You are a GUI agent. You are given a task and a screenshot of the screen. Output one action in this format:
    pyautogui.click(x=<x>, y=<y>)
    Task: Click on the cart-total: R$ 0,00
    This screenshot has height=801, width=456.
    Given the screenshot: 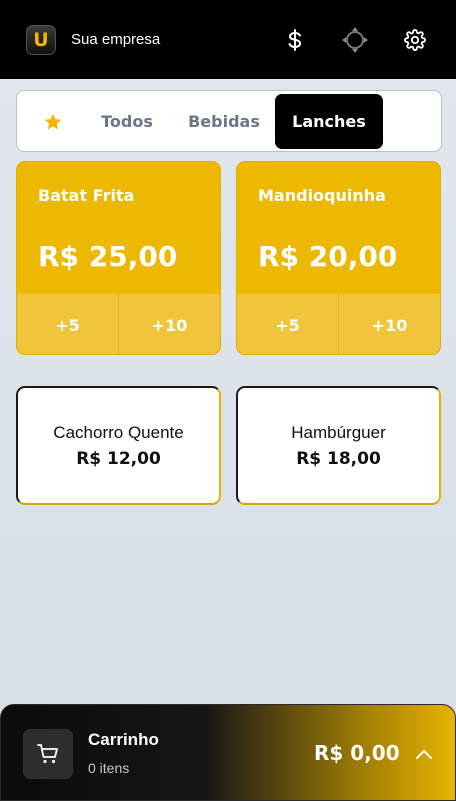 What is the action you would take?
    pyautogui.click(x=357, y=753)
    